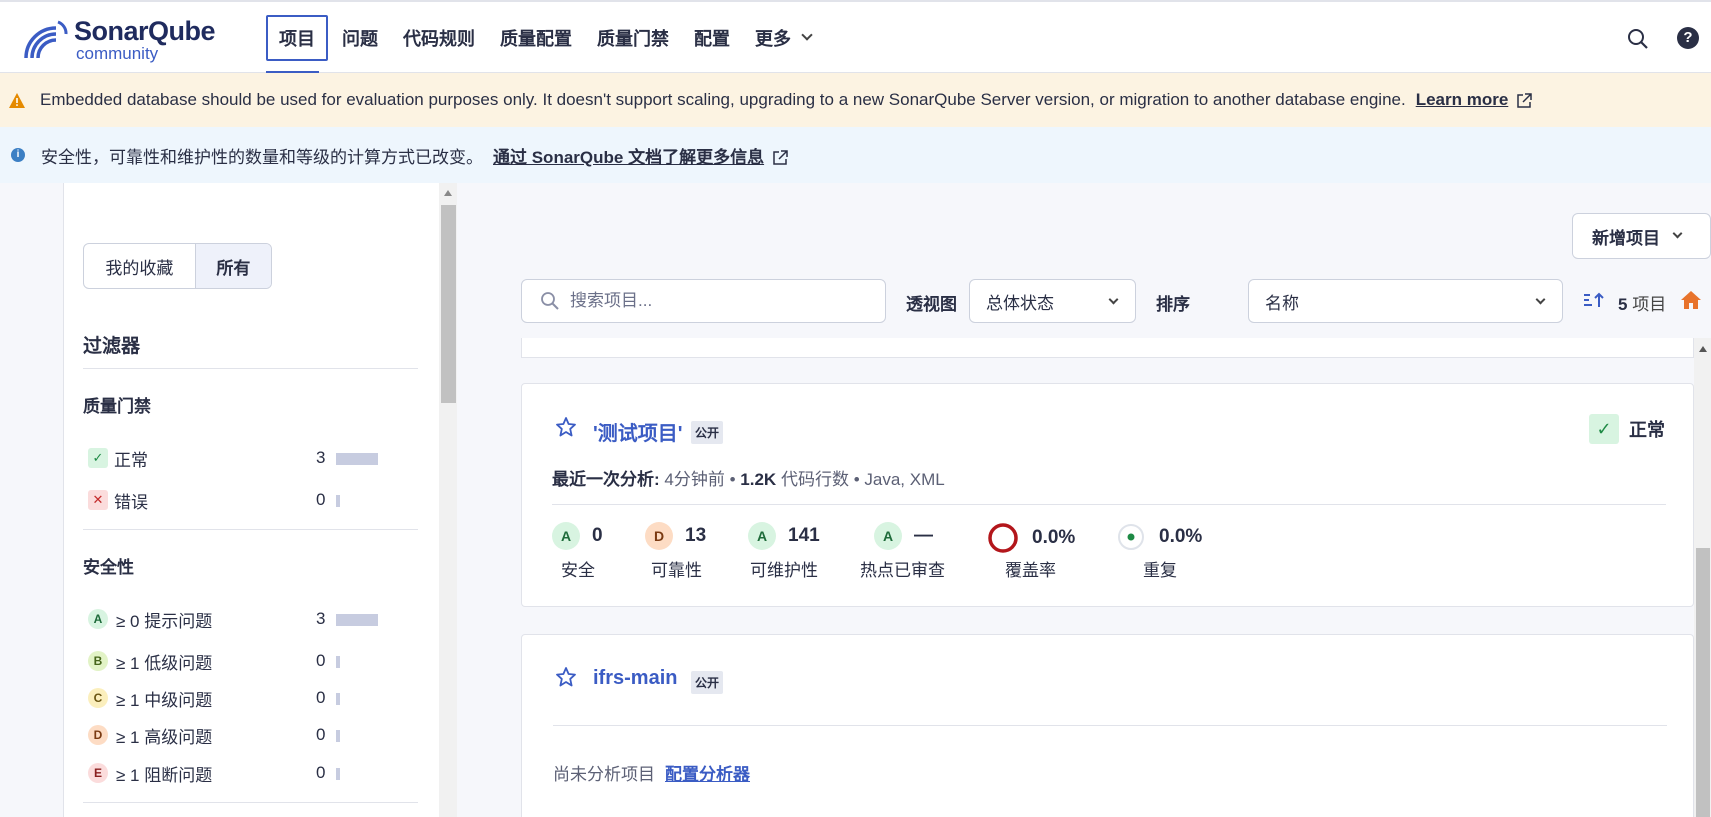 This screenshot has width=1711, height=817. What do you see at coordinates (633, 38) in the screenshot?
I see `nav-quality-gates: 质量门禁` at bounding box center [633, 38].